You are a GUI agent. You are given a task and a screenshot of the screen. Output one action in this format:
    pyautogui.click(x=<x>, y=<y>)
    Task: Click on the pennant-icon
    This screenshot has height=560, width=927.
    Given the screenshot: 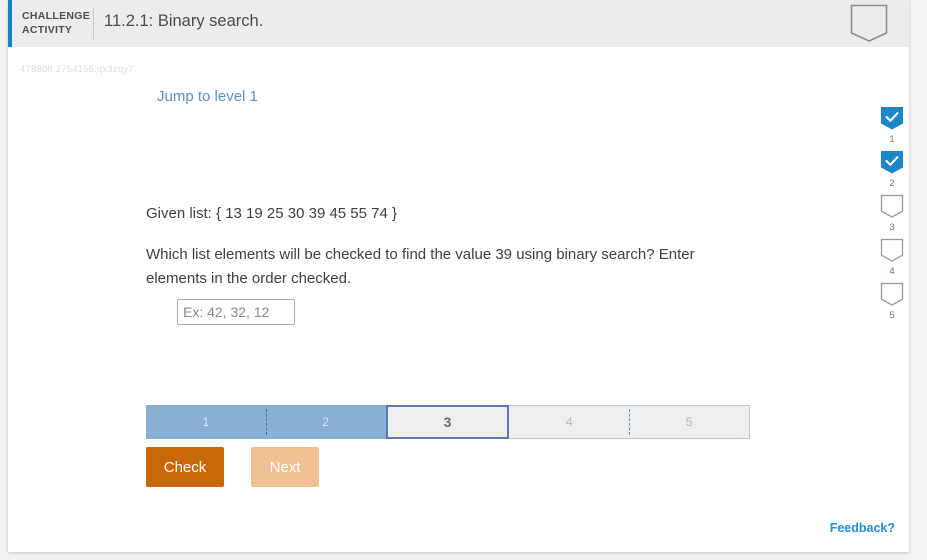 What is the action you would take?
    pyautogui.click(x=869, y=23)
    